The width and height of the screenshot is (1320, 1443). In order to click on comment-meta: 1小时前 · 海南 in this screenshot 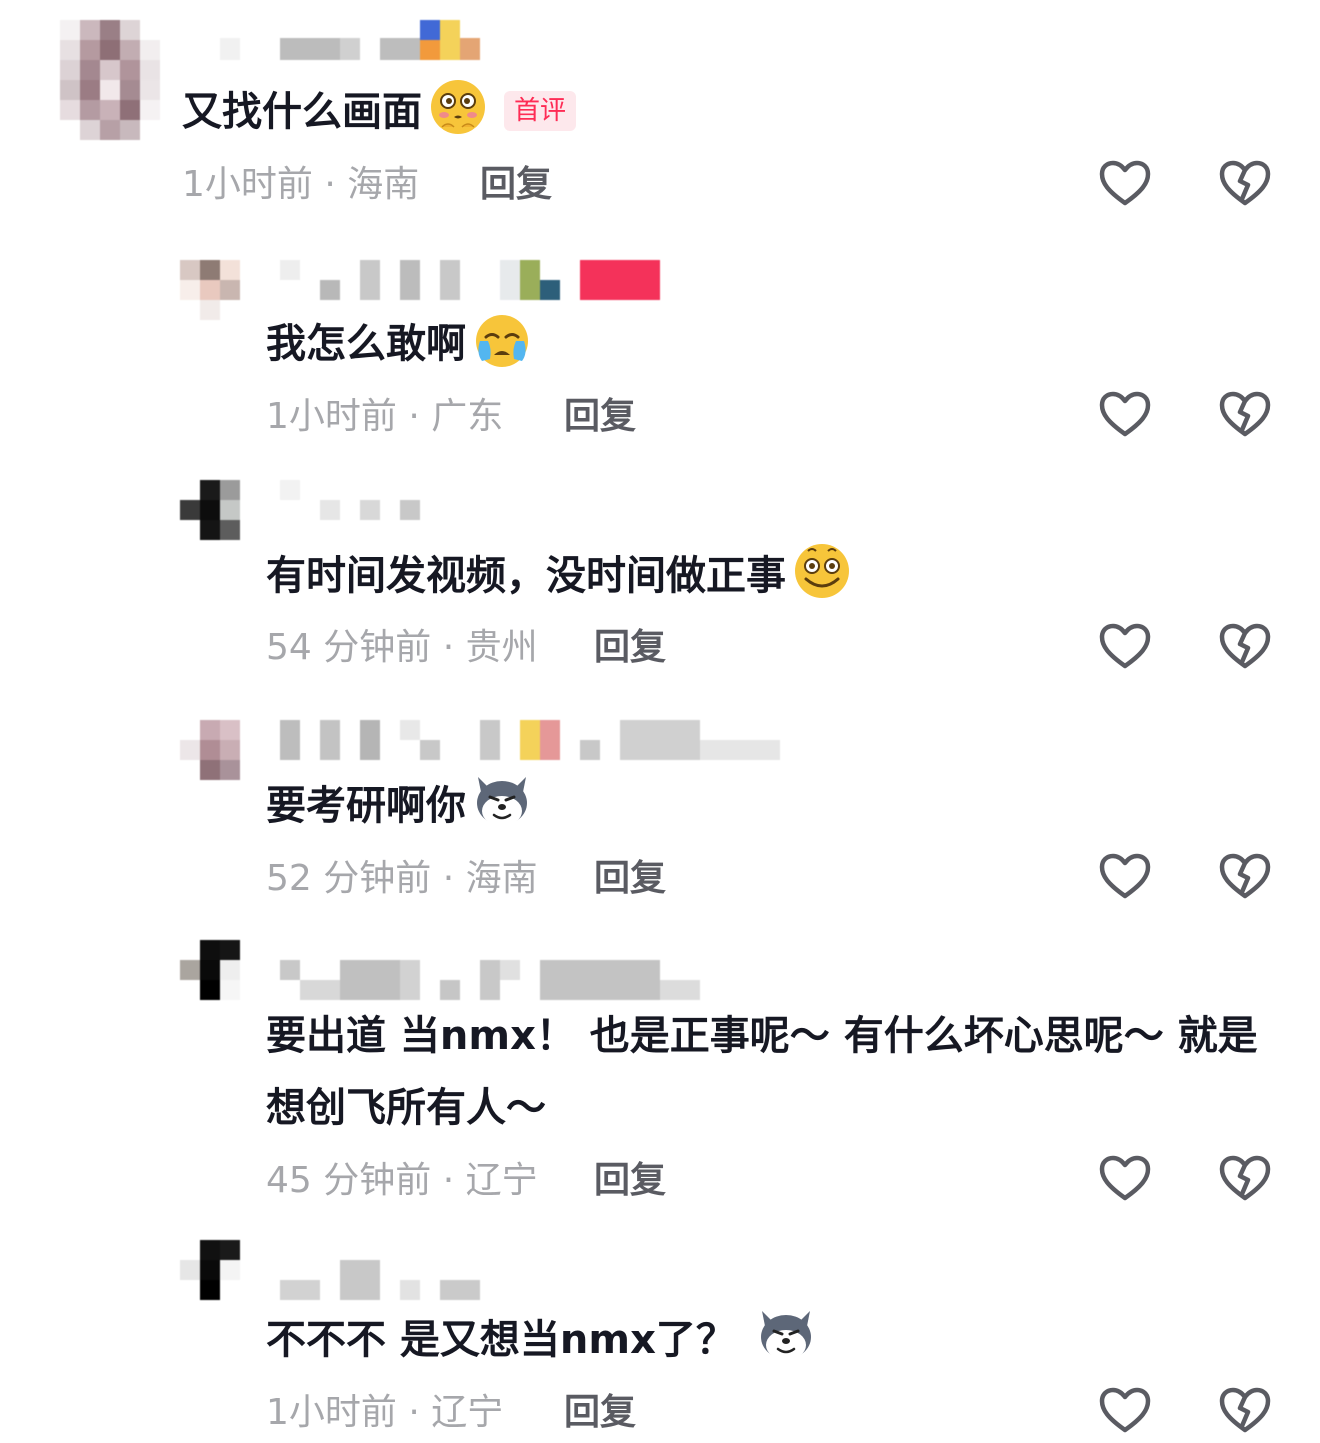, I will do `click(301, 184)`.